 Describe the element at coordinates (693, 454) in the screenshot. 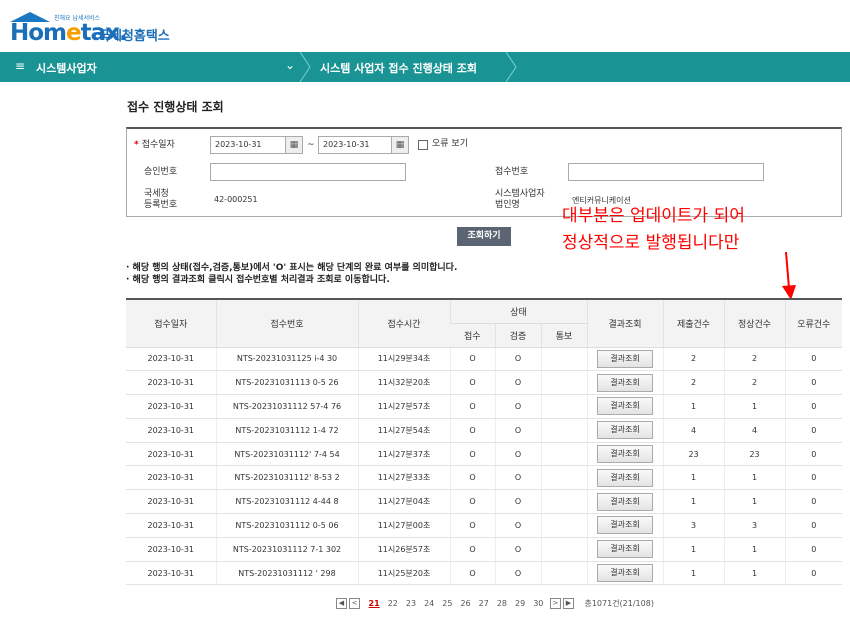

I see `cell-submitted: 23` at that location.